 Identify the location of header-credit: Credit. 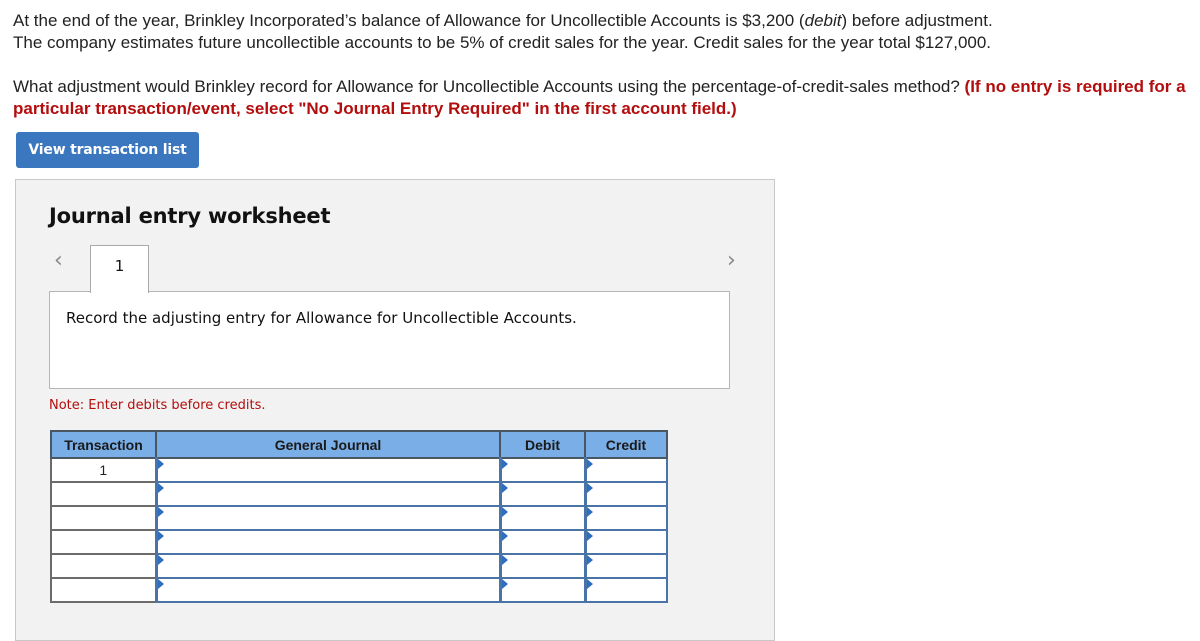
(626, 444).